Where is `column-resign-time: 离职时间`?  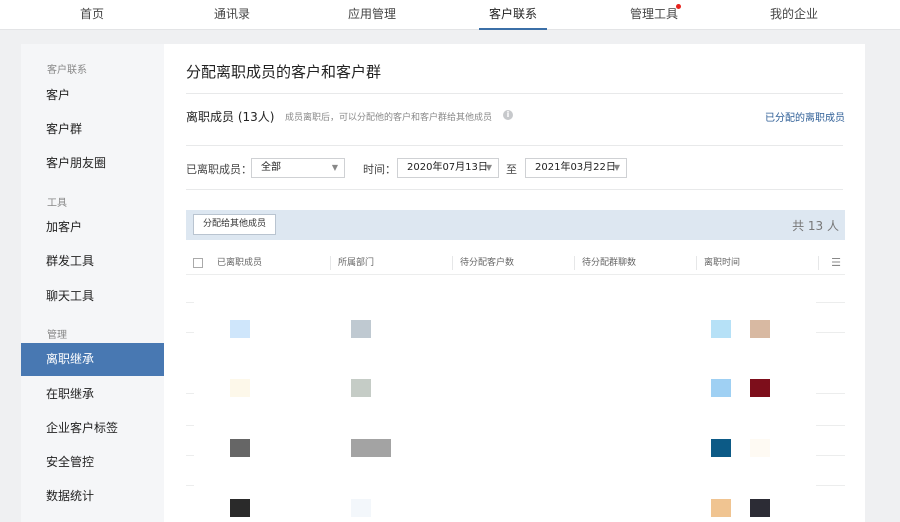 column-resign-time: 离职时间 is located at coordinates (722, 263).